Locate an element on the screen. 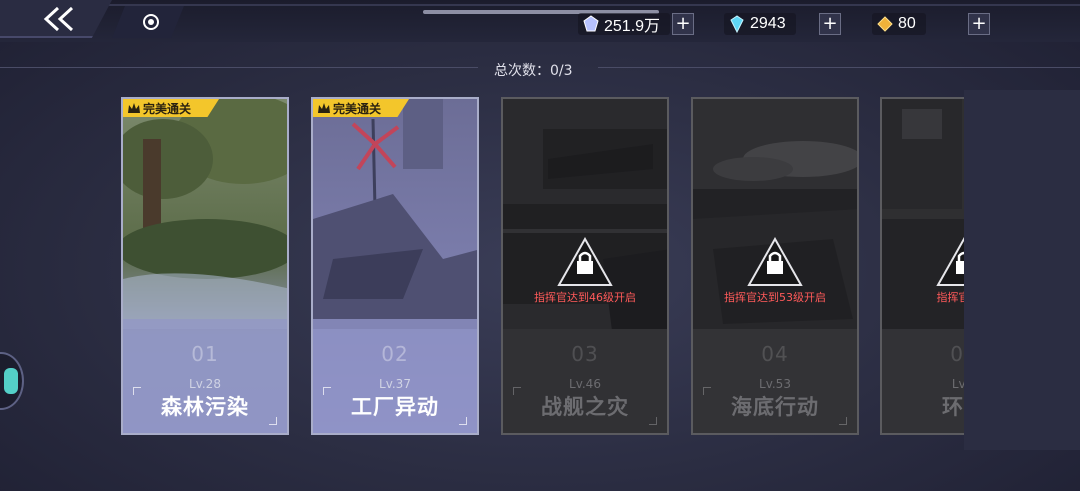 The image size is (1080, 491). currency-silver: 251.9万 is located at coordinates (624, 24).